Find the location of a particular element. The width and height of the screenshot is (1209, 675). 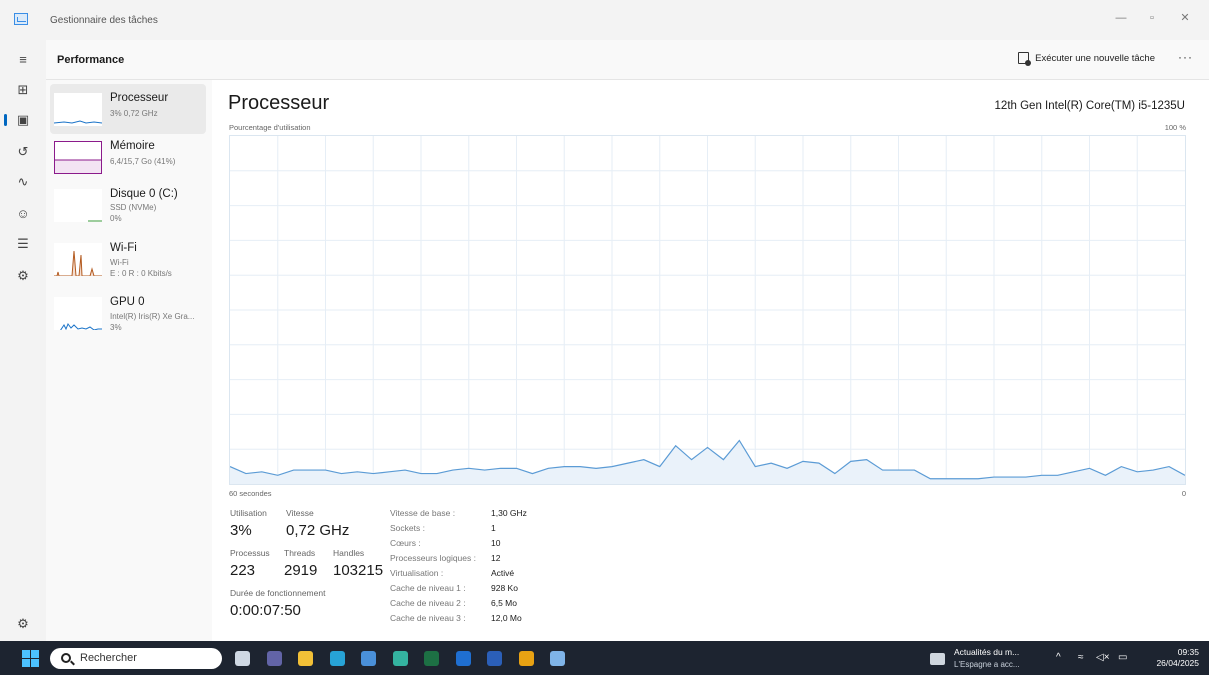

uptime-value: 0:00:07:50 is located at coordinates (265, 610).